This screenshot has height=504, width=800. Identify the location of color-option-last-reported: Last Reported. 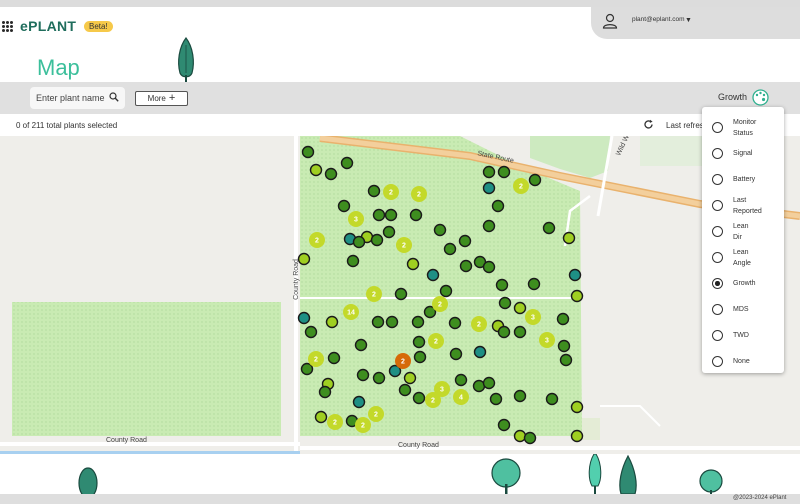
(743, 206).